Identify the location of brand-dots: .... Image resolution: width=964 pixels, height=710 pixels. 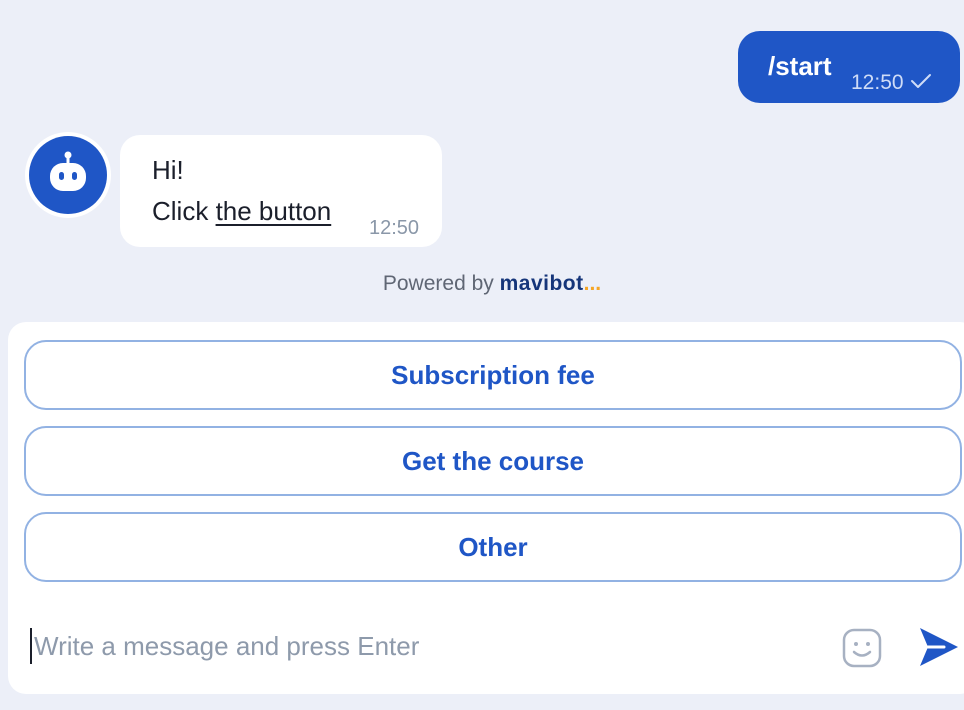
(592, 283).